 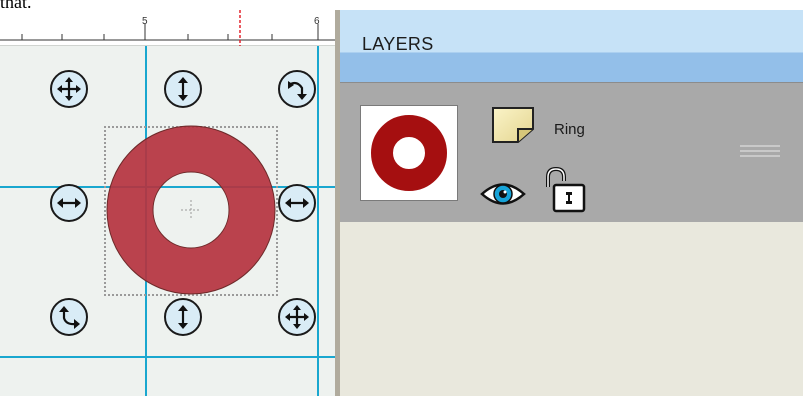 What do you see at coordinates (398, 44) in the screenshot?
I see `panel-title: LAYERS` at bounding box center [398, 44].